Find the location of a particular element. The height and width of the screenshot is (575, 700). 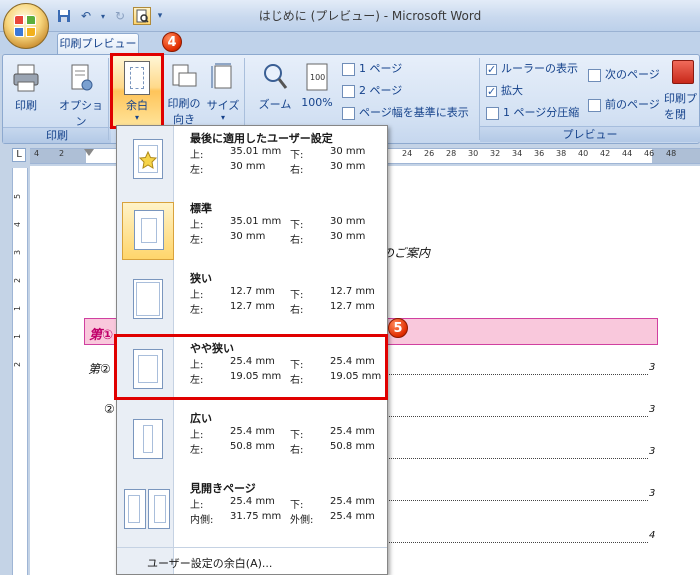

page-width-button: ページ幅を基準に表示 is located at coordinates (405, 113).